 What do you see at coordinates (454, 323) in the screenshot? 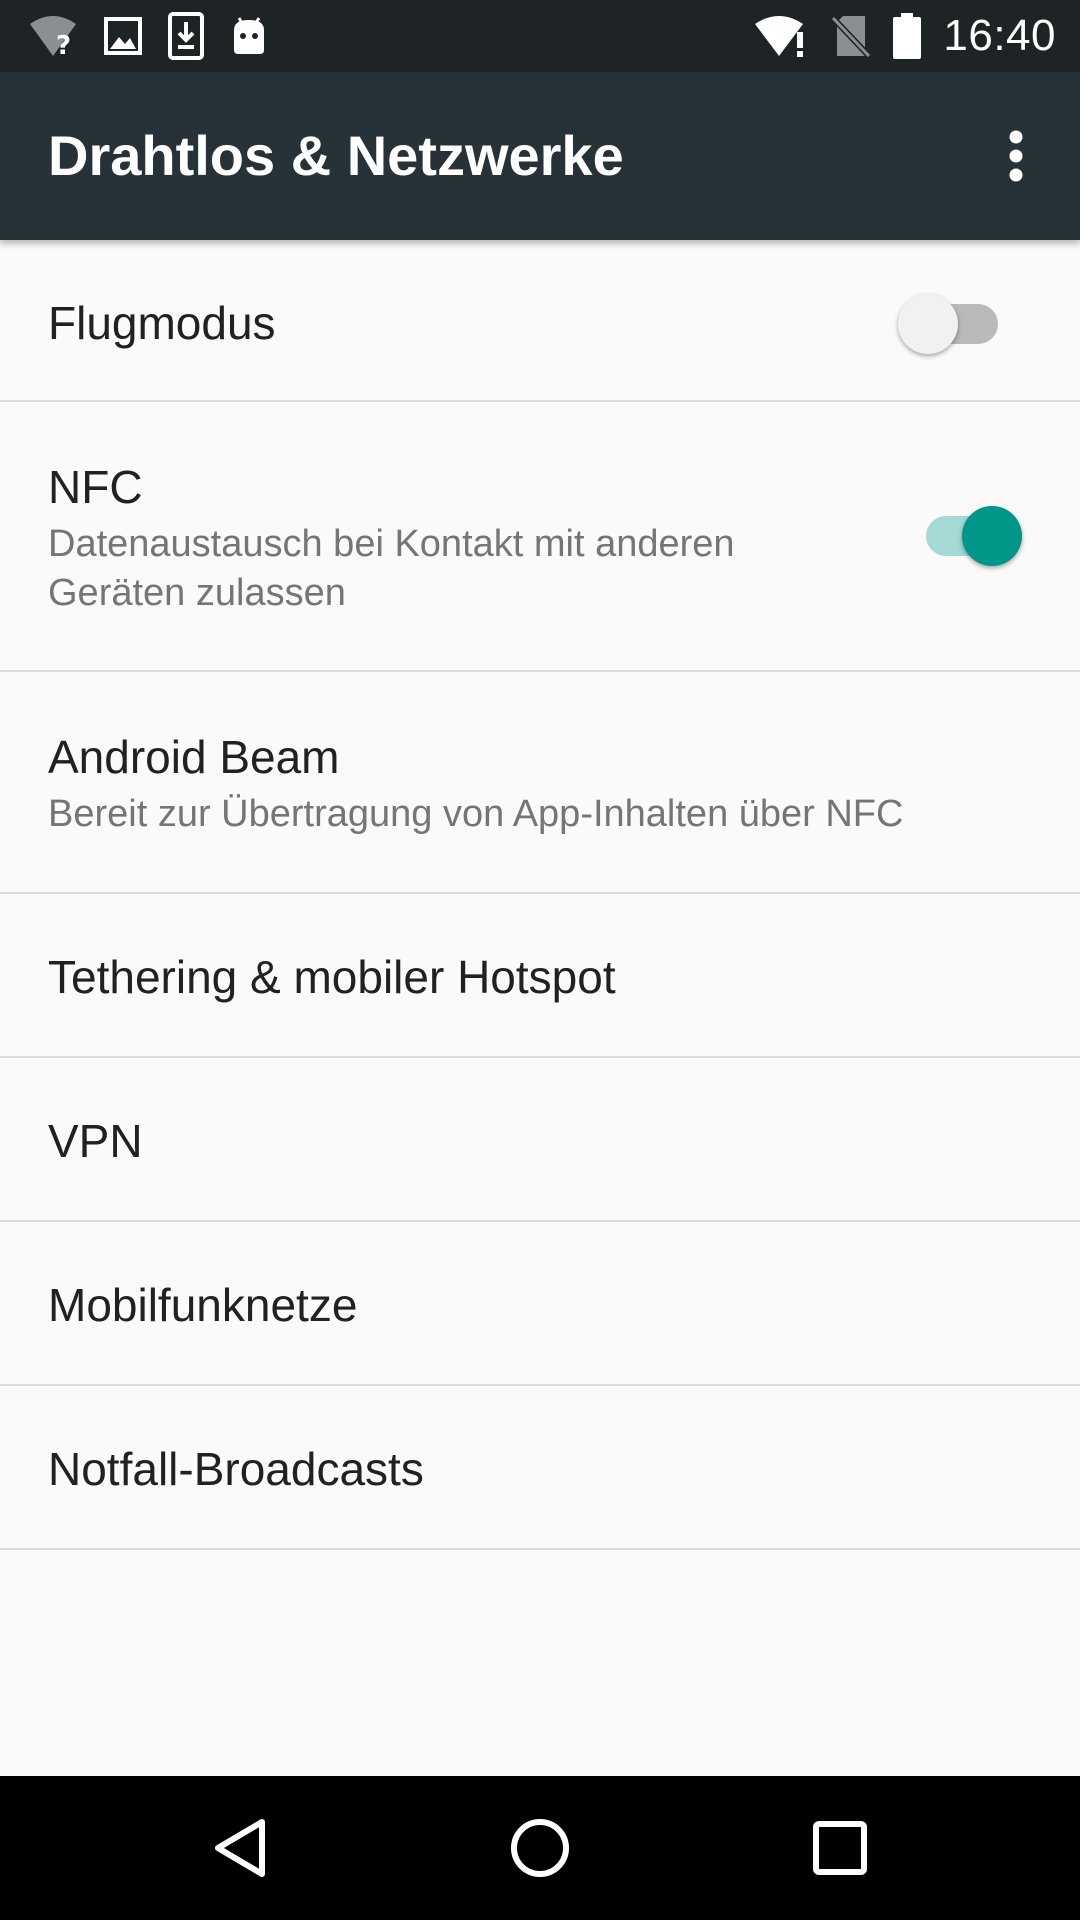
I see `setting-text: Flugmodus` at bounding box center [454, 323].